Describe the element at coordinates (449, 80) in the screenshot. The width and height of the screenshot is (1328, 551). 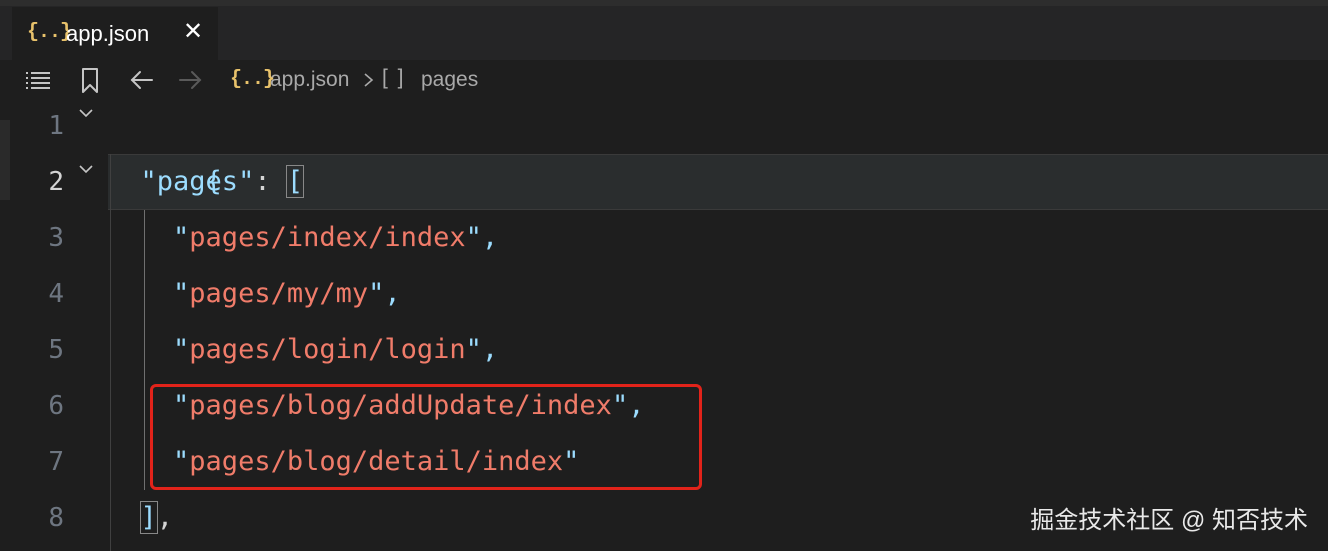
I see `breadcrumb-node: pages` at that location.